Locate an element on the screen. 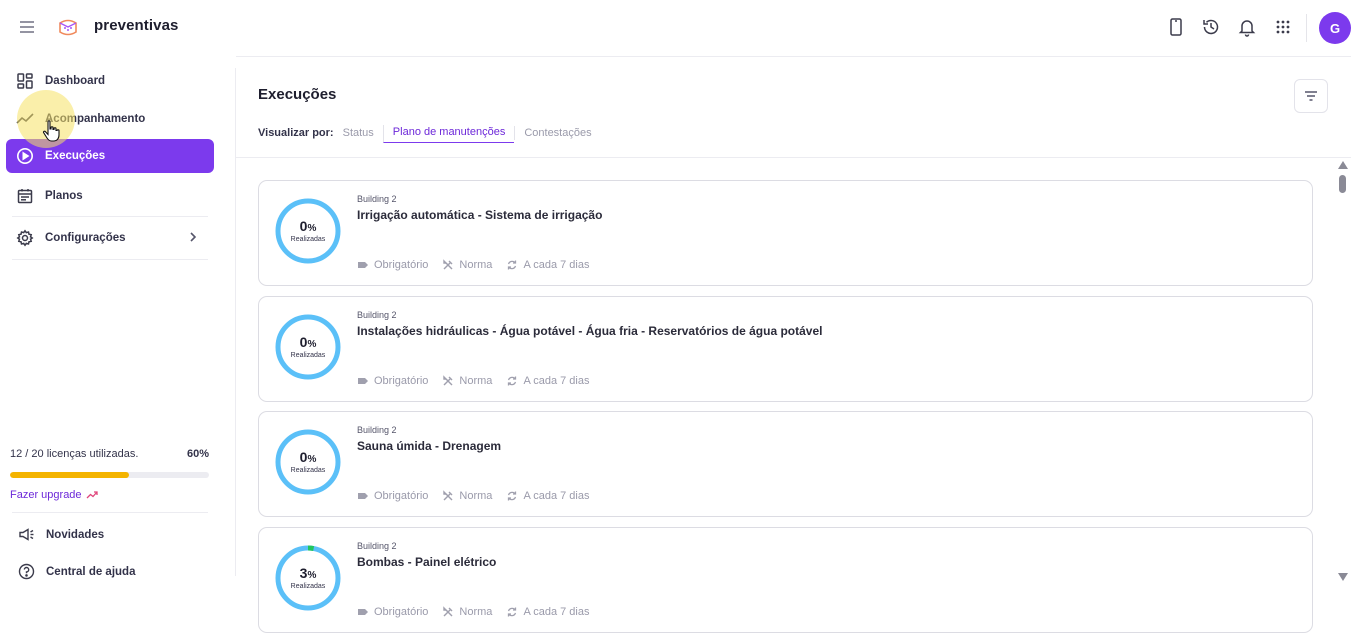 This screenshot has width=1361, height=633. bell-icon is located at coordinates (1247, 27).